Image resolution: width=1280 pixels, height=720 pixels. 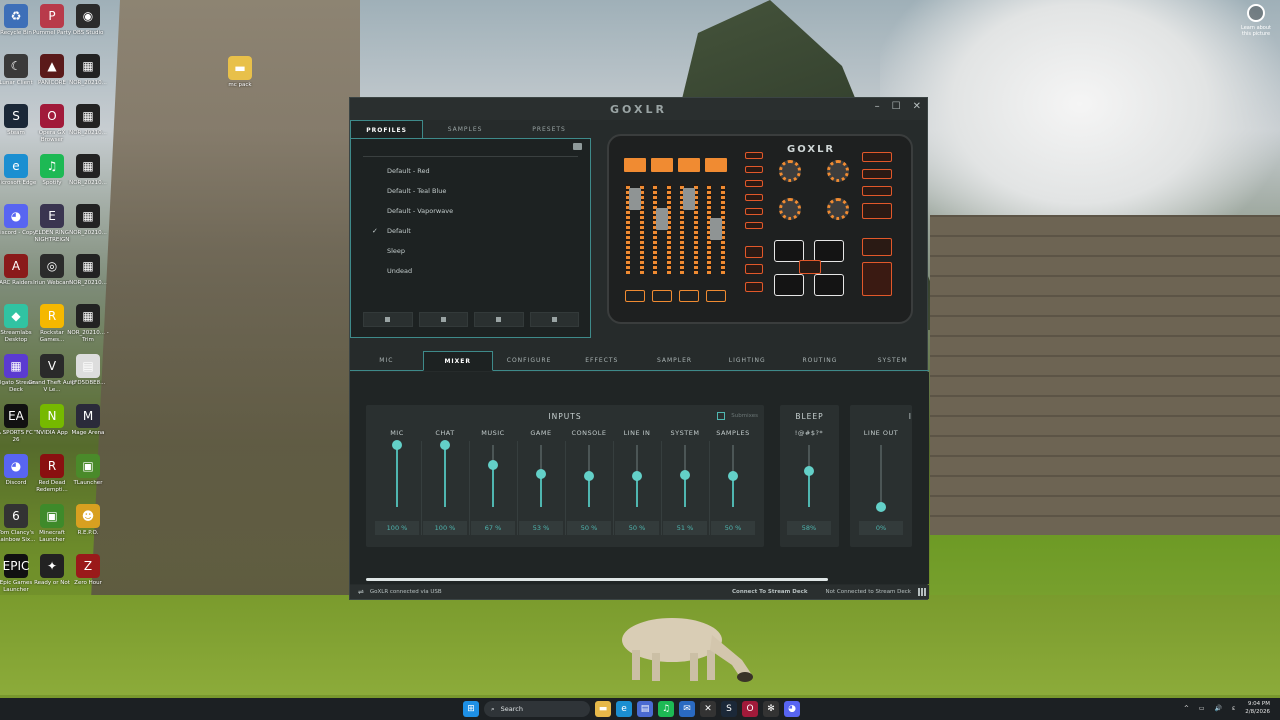 I want to click on maximize-button: ☐, so click(x=896, y=106).